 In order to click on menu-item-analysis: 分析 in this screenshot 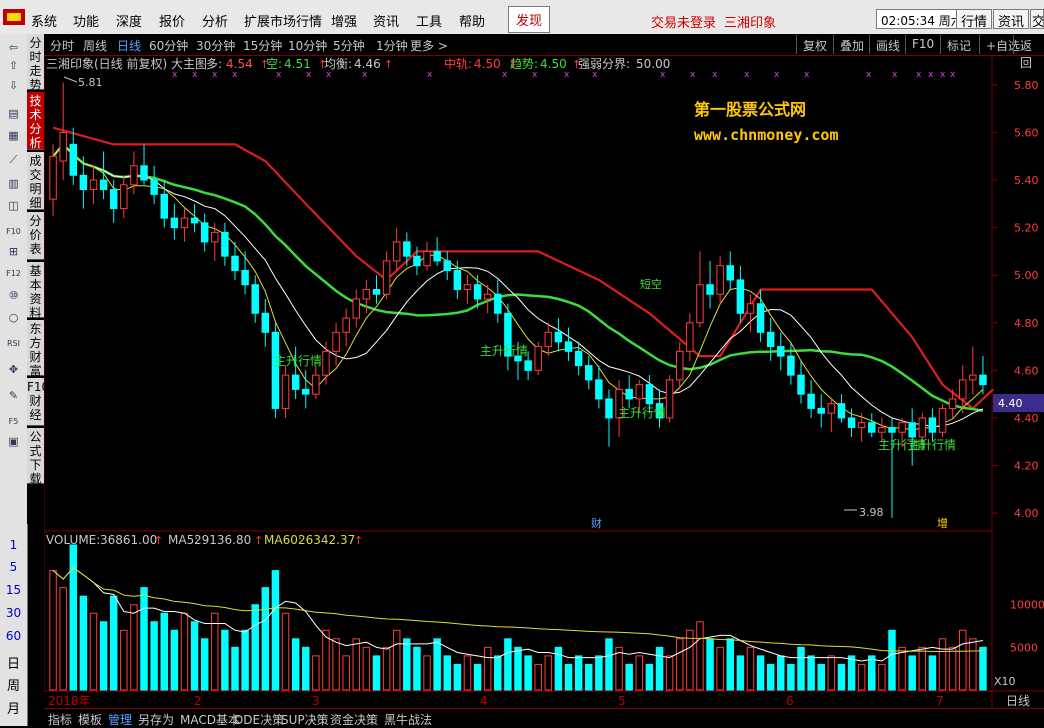, I will do `click(215, 20)`.